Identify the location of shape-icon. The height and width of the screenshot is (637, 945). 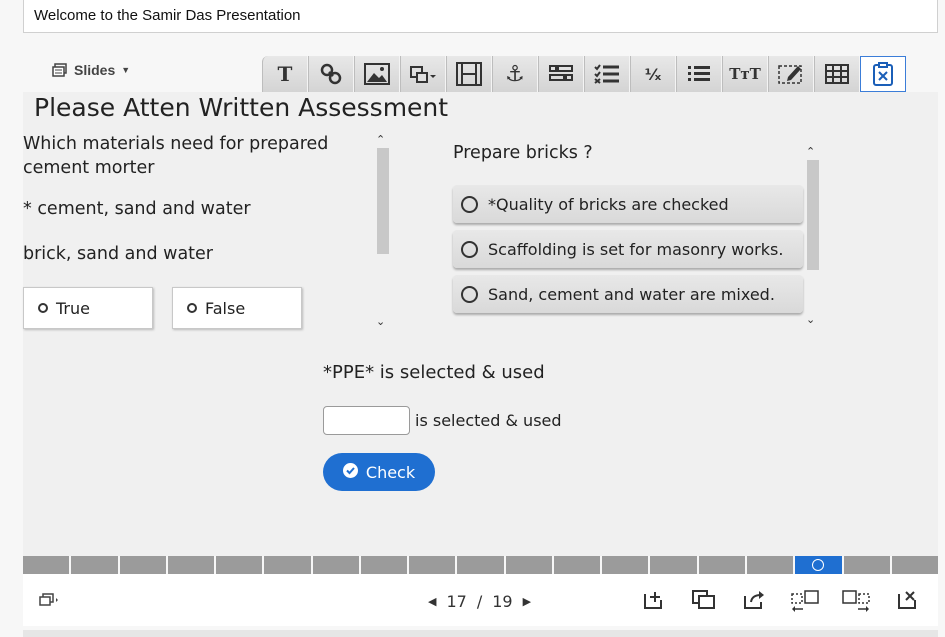
(423, 74).